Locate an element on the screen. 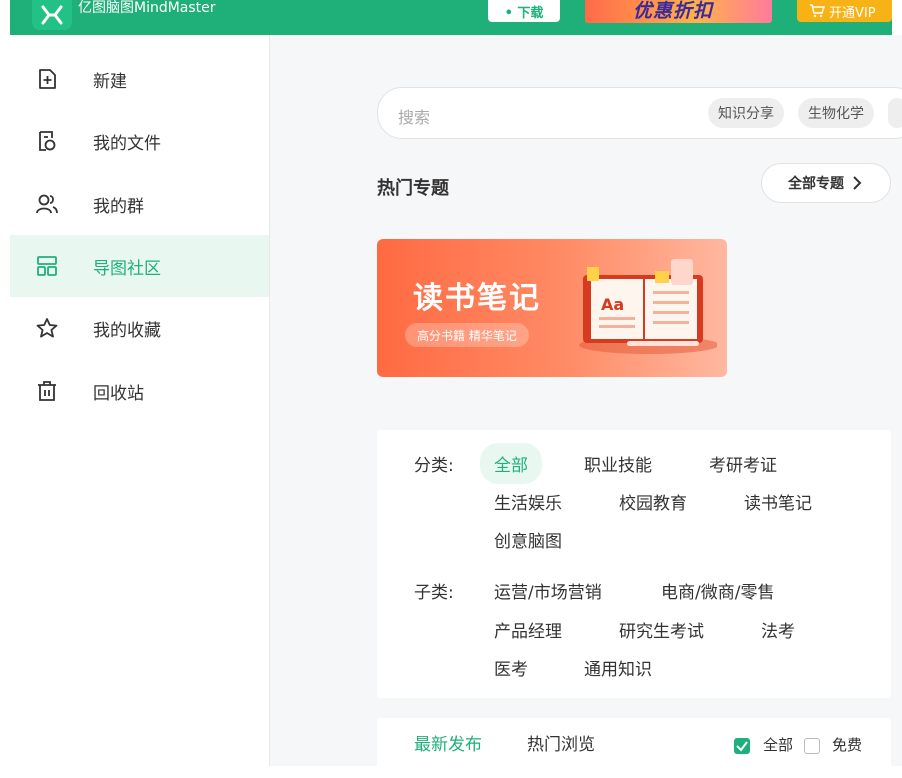 This screenshot has width=902, height=778. sidebar-item-label: 我的文件 is located at coordinates (127, 143).